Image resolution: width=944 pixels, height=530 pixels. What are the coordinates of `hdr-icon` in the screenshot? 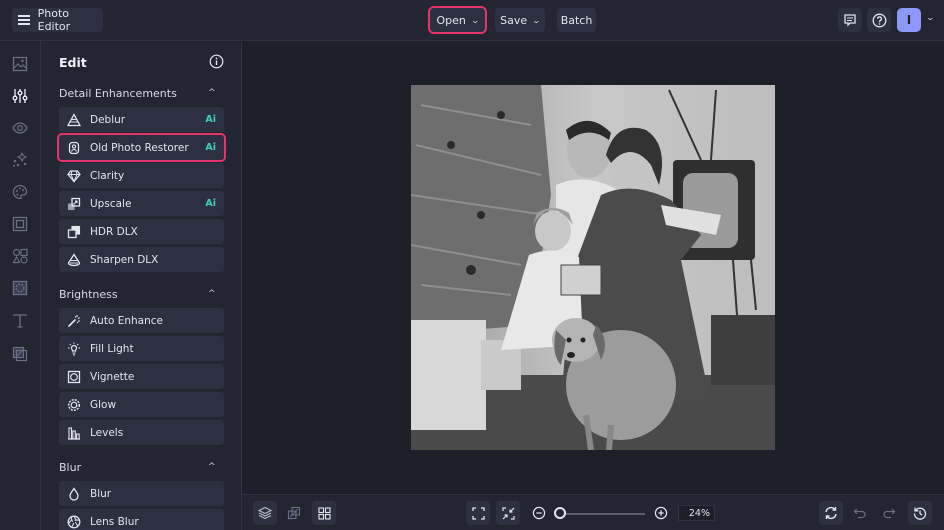 It's located at (74, 232).